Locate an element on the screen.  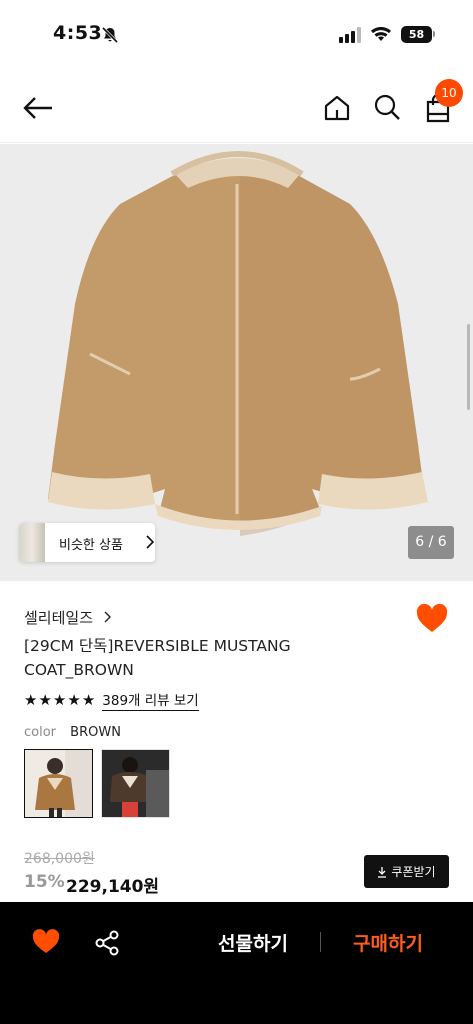
scroll-indicator is located at coordinates (468, 367).